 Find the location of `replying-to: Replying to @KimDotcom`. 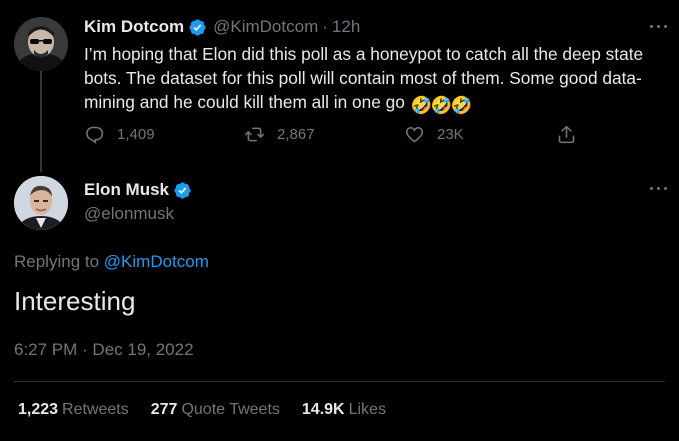

replying-to: Replying to @KimDotcom is located at coordinates (111, 262).